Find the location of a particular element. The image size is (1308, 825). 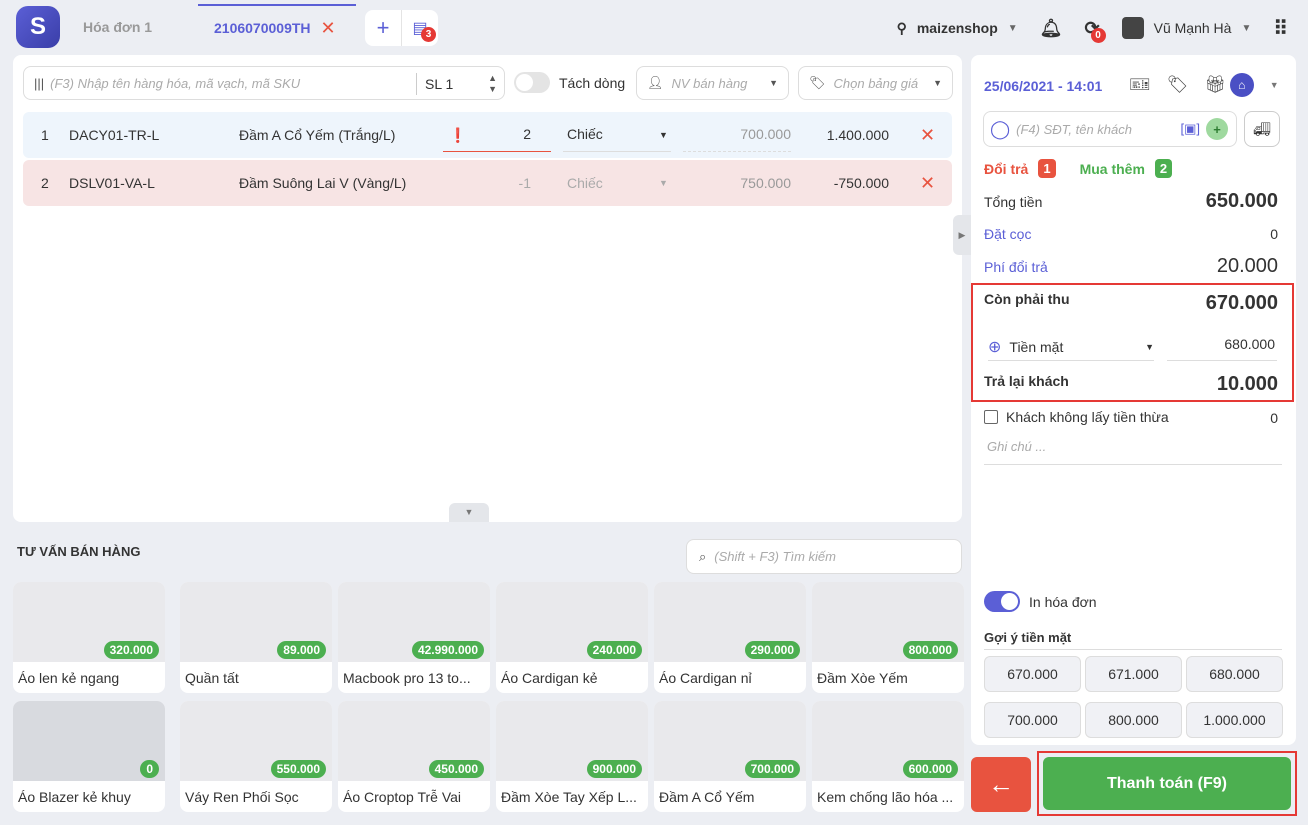

invoice-list-button: ▤ 3 is located at coordinates (419, 28).